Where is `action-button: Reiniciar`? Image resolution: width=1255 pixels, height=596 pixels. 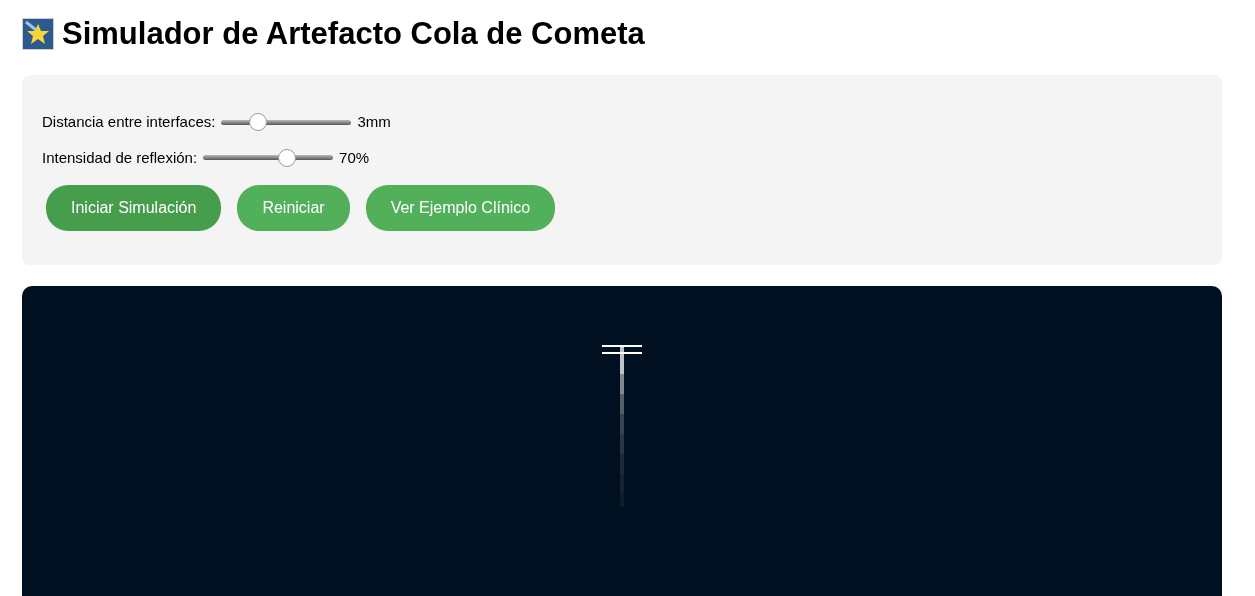
action-button: Reiniciar is located at coordinates (293, 208).